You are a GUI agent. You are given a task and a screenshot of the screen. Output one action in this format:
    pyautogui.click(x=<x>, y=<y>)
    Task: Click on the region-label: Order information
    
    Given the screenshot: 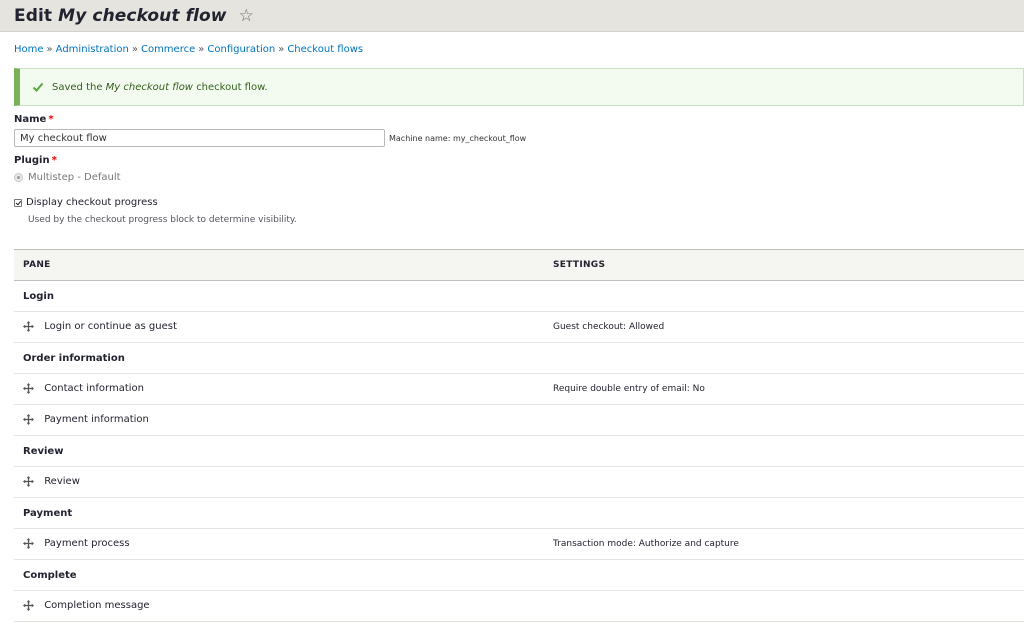 What is the action you would take?
    pyautogui.click(x=519, y=358)
    